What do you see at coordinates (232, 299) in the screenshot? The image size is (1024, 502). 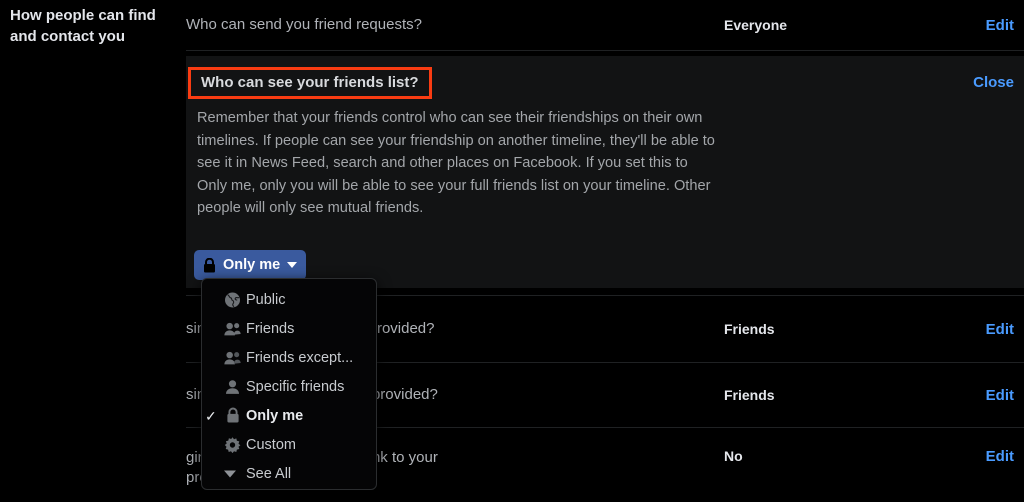 I see `globe-icon` at bounding box center [232, 299].